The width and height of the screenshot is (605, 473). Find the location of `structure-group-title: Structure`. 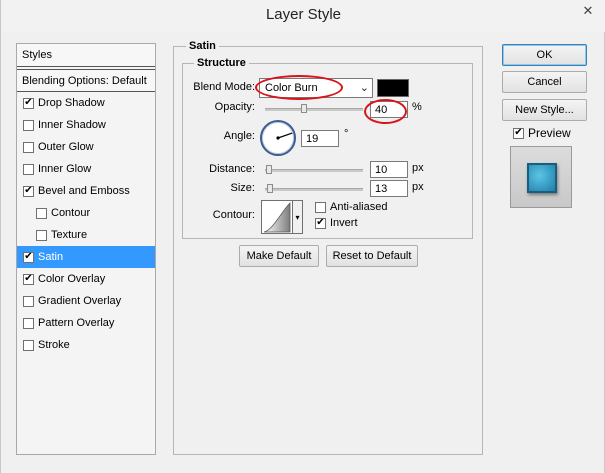

structure-group-title: Structure is located at coordinates (221, 63).